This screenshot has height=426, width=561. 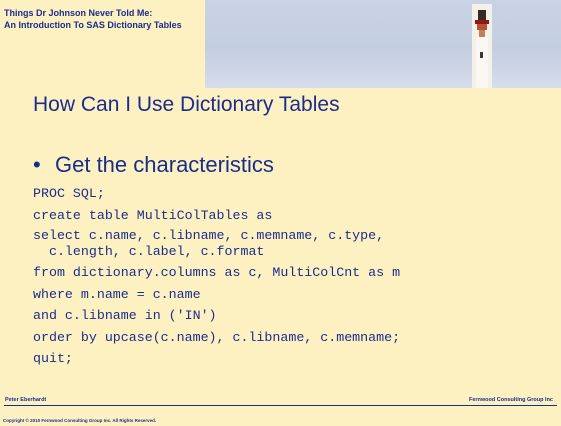 I want to click on lighthouse-image, so click(x=482, y=46).